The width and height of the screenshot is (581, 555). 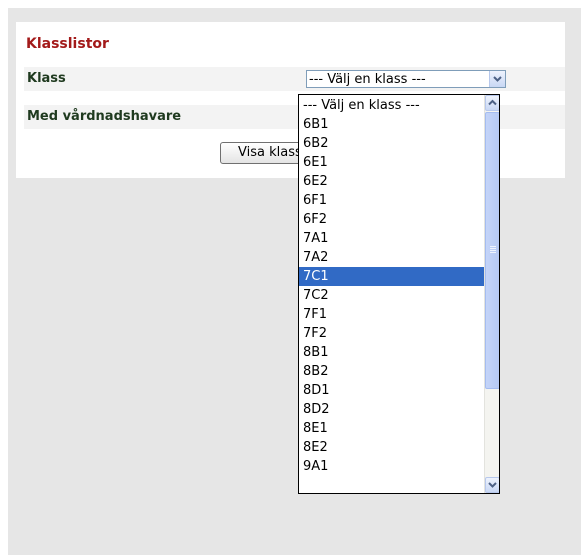 What do you see at coordinates (46, 78) in the screenshot?
I see `class-label: Klass` at bounding box center [46, 78].